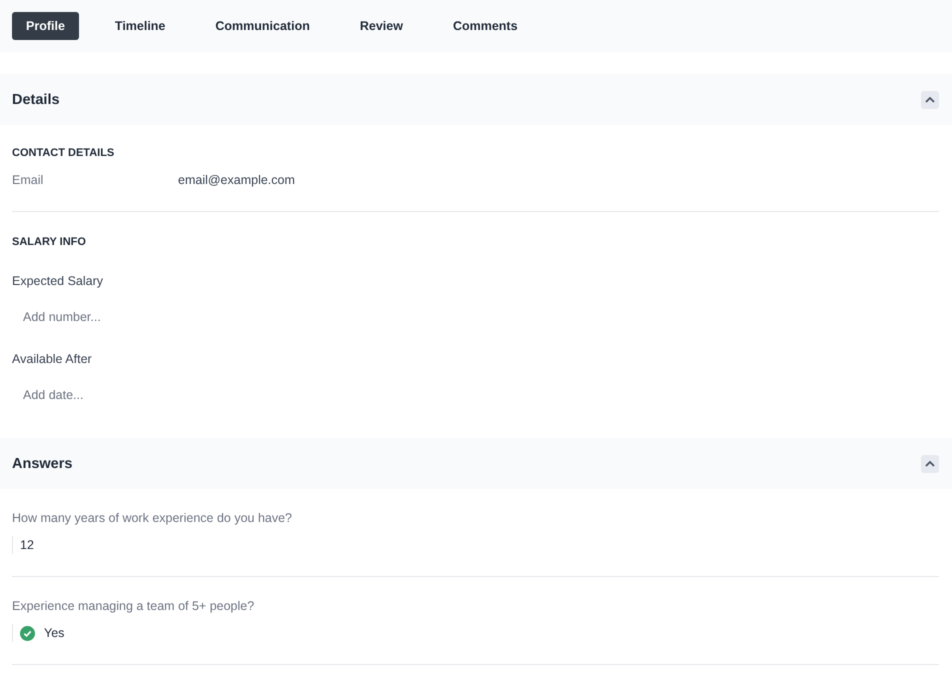 This screenshot has width=952, height=689. I want to click on section-title: Details, so click(36, 100).